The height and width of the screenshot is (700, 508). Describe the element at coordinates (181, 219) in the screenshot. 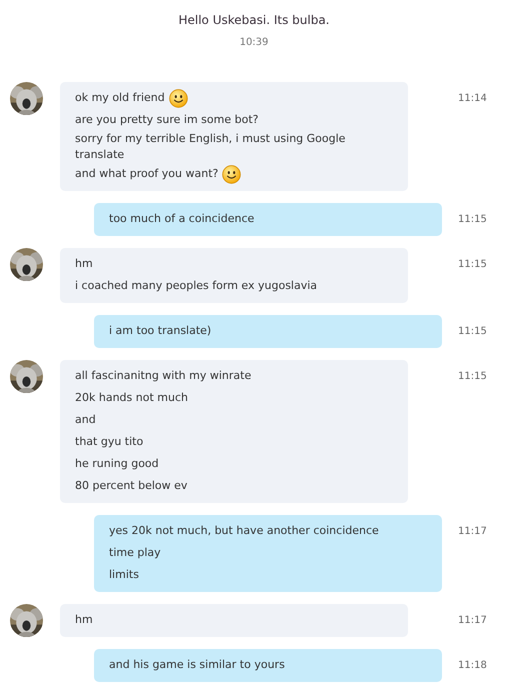

I see `message-text: too much of a coincidence` at that location.